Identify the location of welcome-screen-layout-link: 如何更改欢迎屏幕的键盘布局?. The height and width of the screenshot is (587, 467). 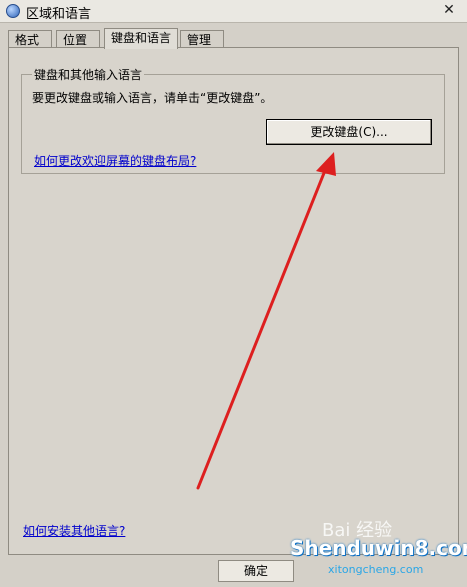
(115, 160).